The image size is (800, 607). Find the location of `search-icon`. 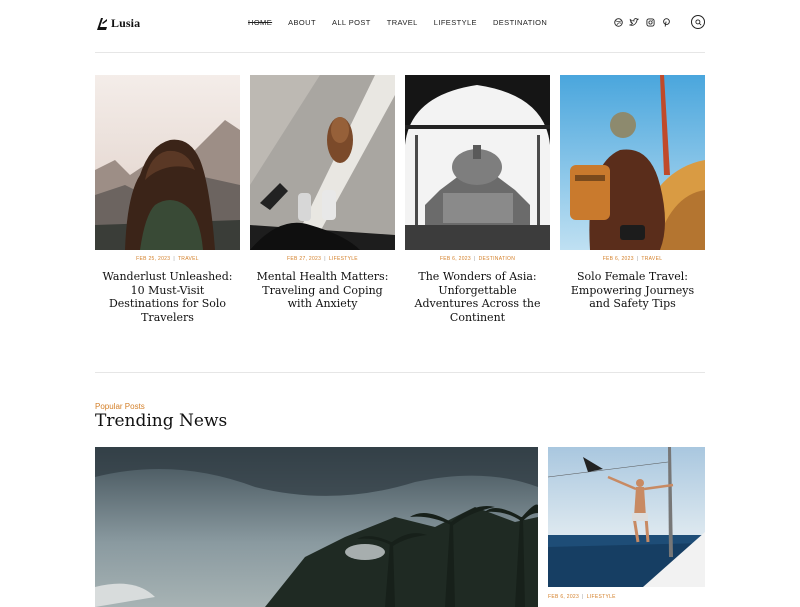

search-icon is located at coordinates (697, 21).